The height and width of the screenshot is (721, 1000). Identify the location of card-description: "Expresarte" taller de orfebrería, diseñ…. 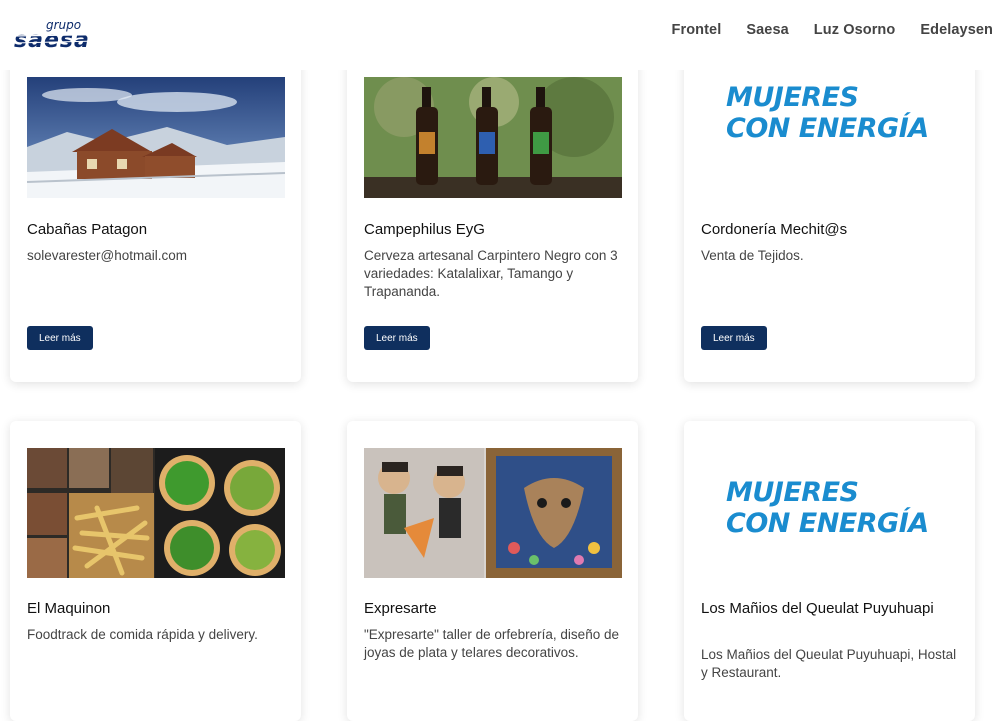
(491, 643).